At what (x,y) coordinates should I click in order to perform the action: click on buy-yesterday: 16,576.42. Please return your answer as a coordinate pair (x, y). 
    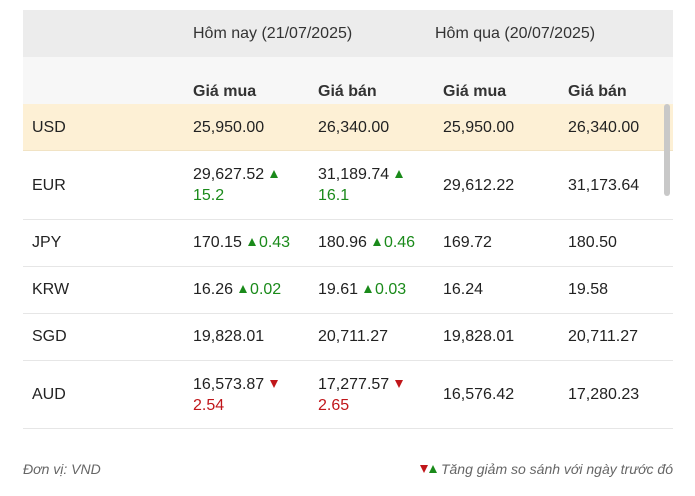
    Looking at the image, I should click on (479, 394).